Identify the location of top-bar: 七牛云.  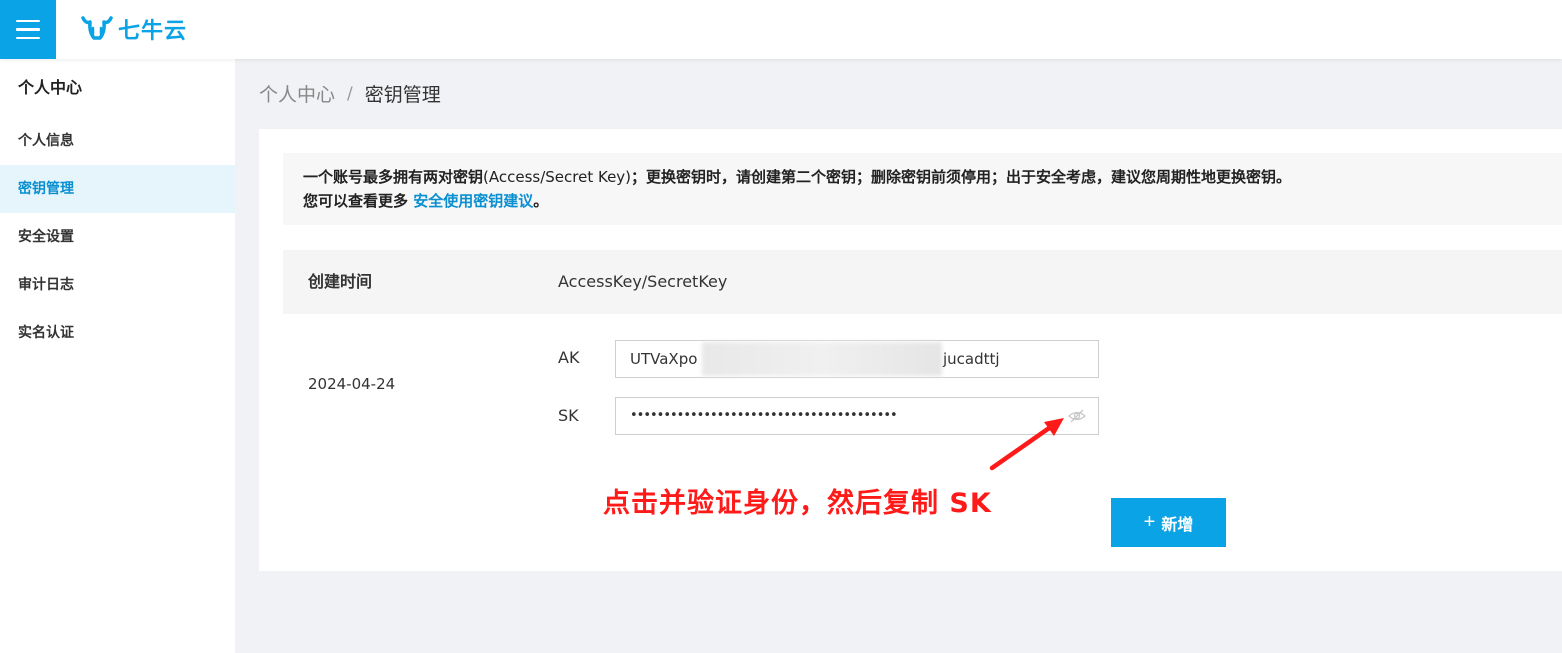
(781, 29).